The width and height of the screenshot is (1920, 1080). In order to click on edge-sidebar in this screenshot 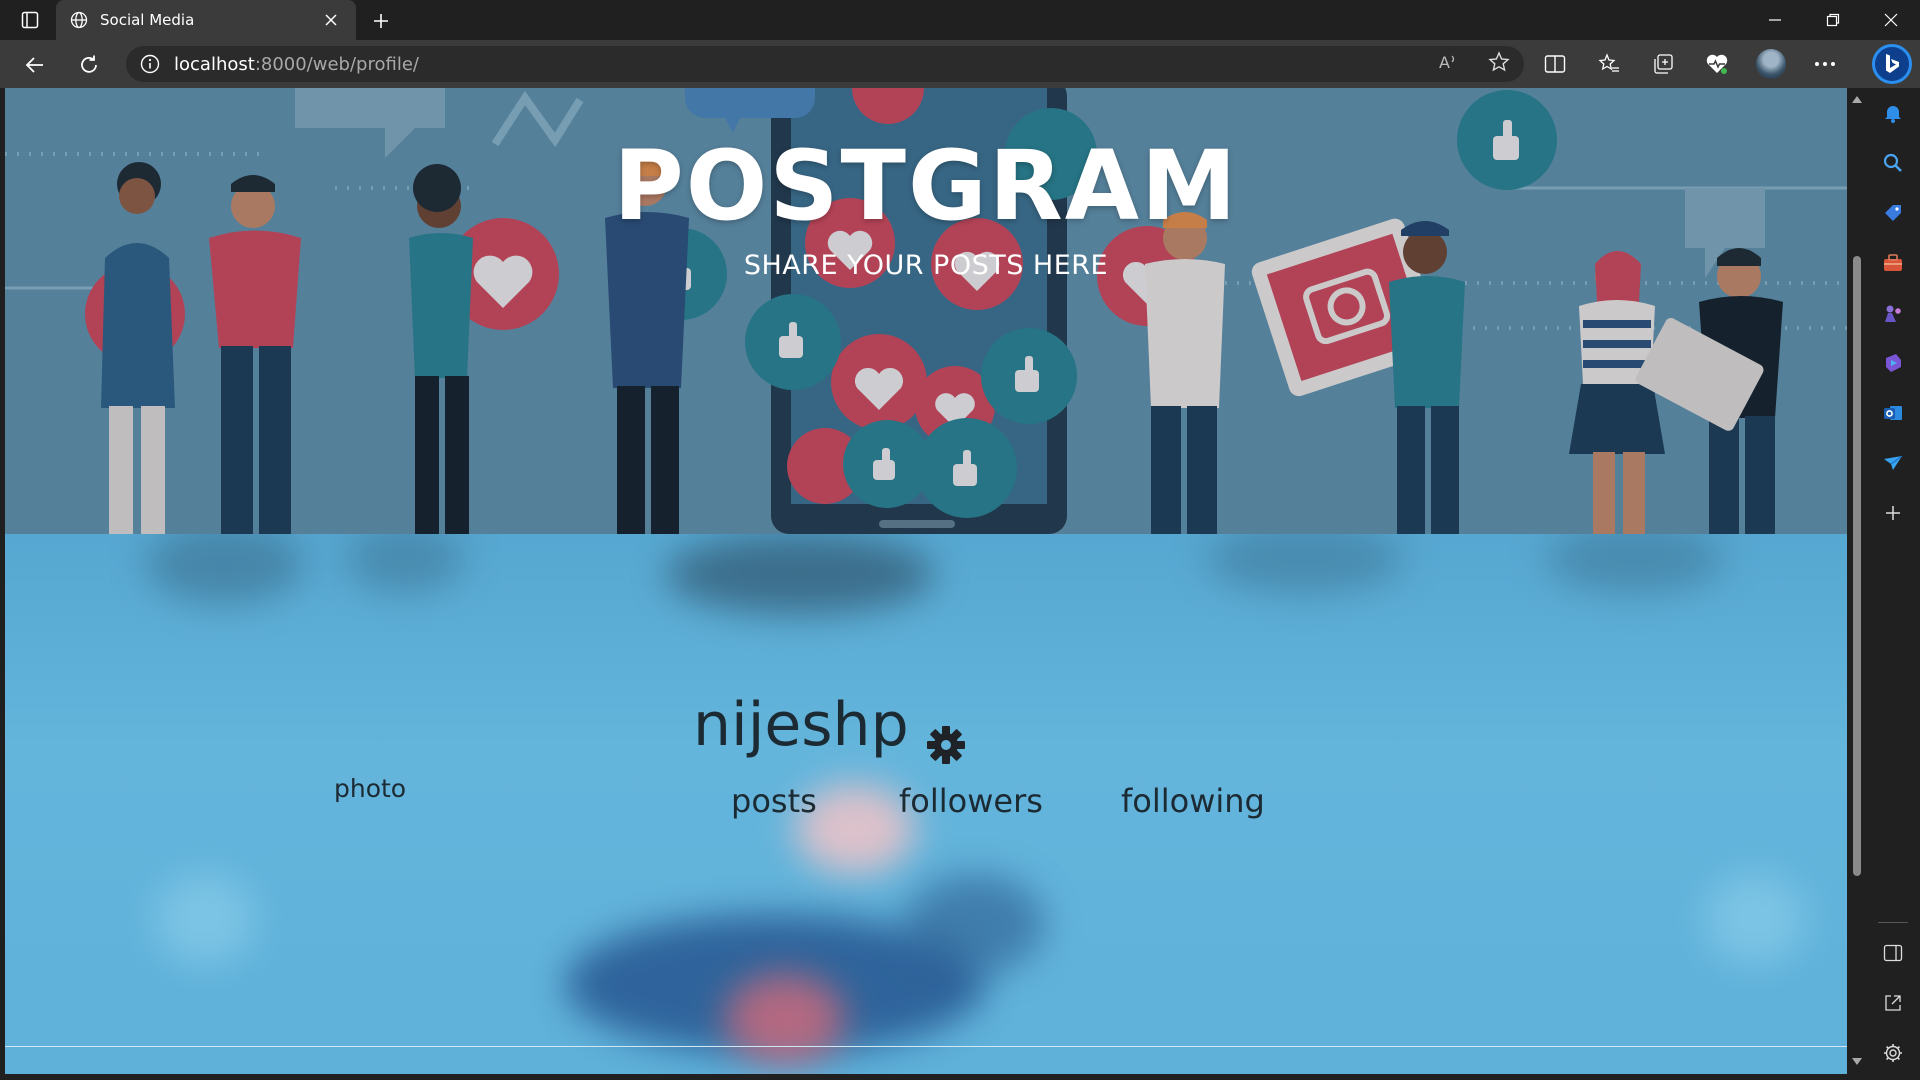, I will do `click(1893, 584)`.